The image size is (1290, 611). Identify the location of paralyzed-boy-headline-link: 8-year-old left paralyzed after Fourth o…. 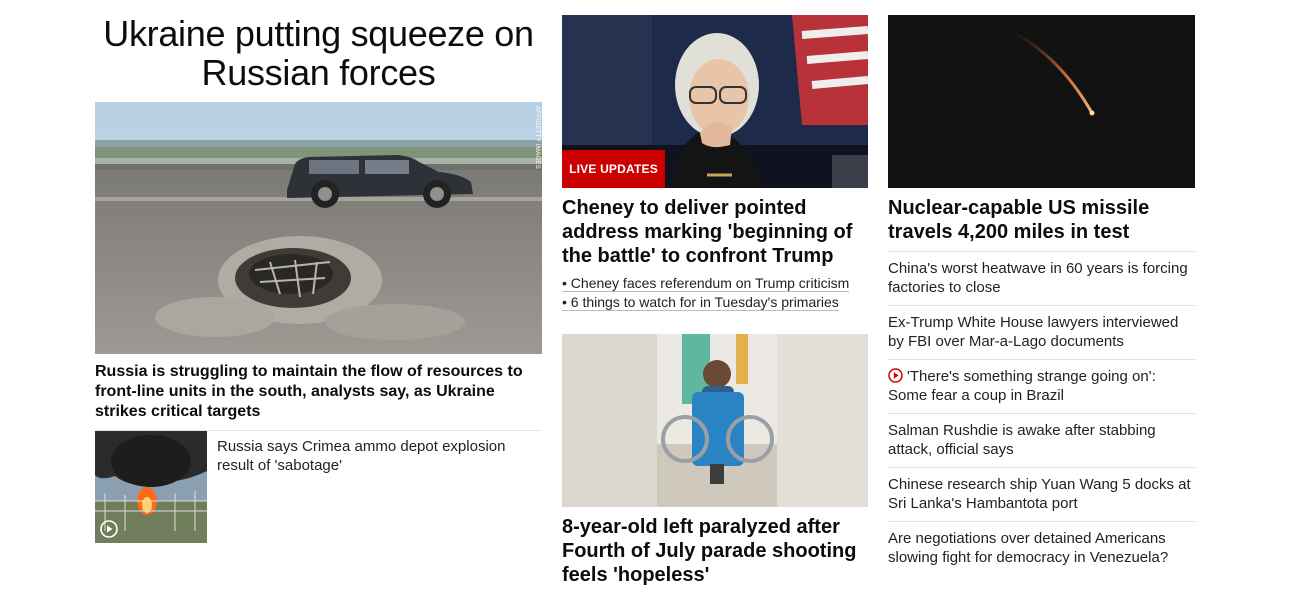
(715, 551).